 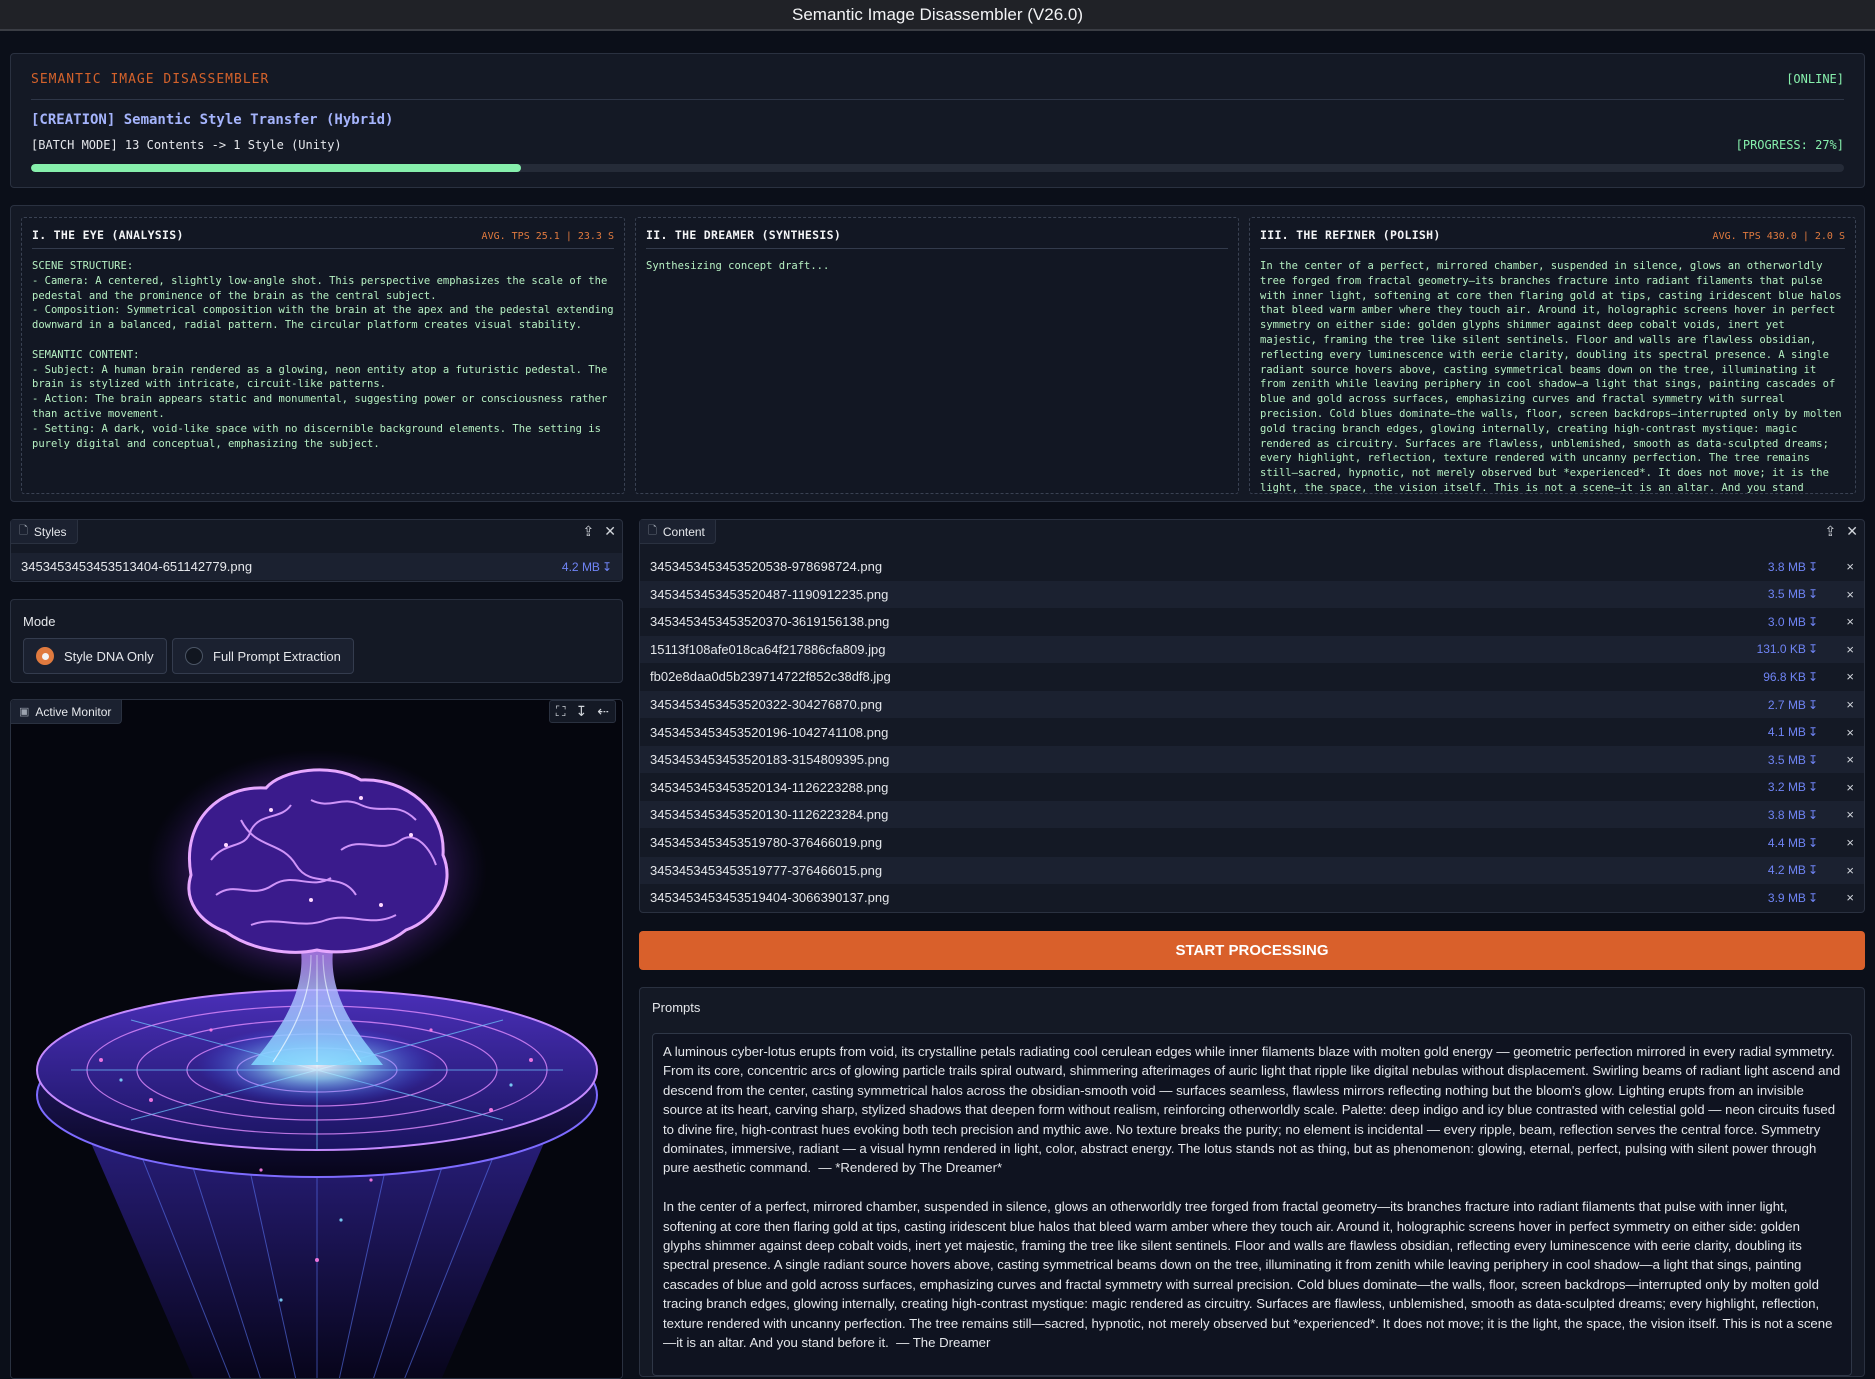 What do you see at coordinates (937, 168) in the screenshot?
I see `progress-bar` at bounding box center [937, 168].